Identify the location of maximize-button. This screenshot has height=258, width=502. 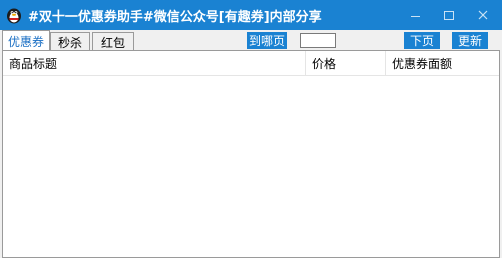
(449, 15).